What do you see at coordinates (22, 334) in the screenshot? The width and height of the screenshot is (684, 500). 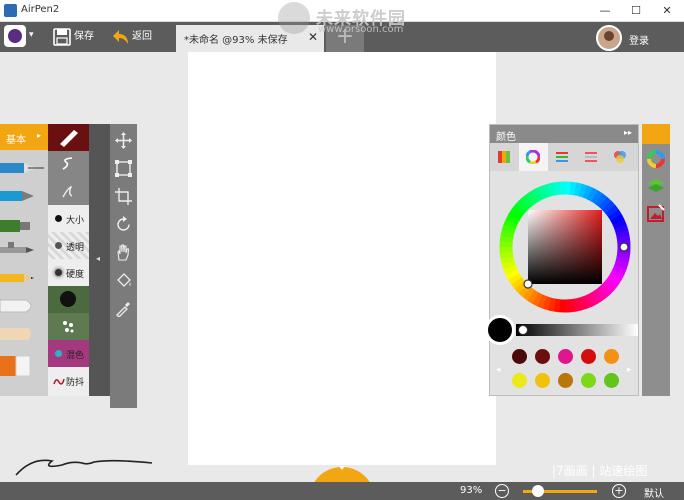 I see `crayon-icon` at bounding box center [22, 334].